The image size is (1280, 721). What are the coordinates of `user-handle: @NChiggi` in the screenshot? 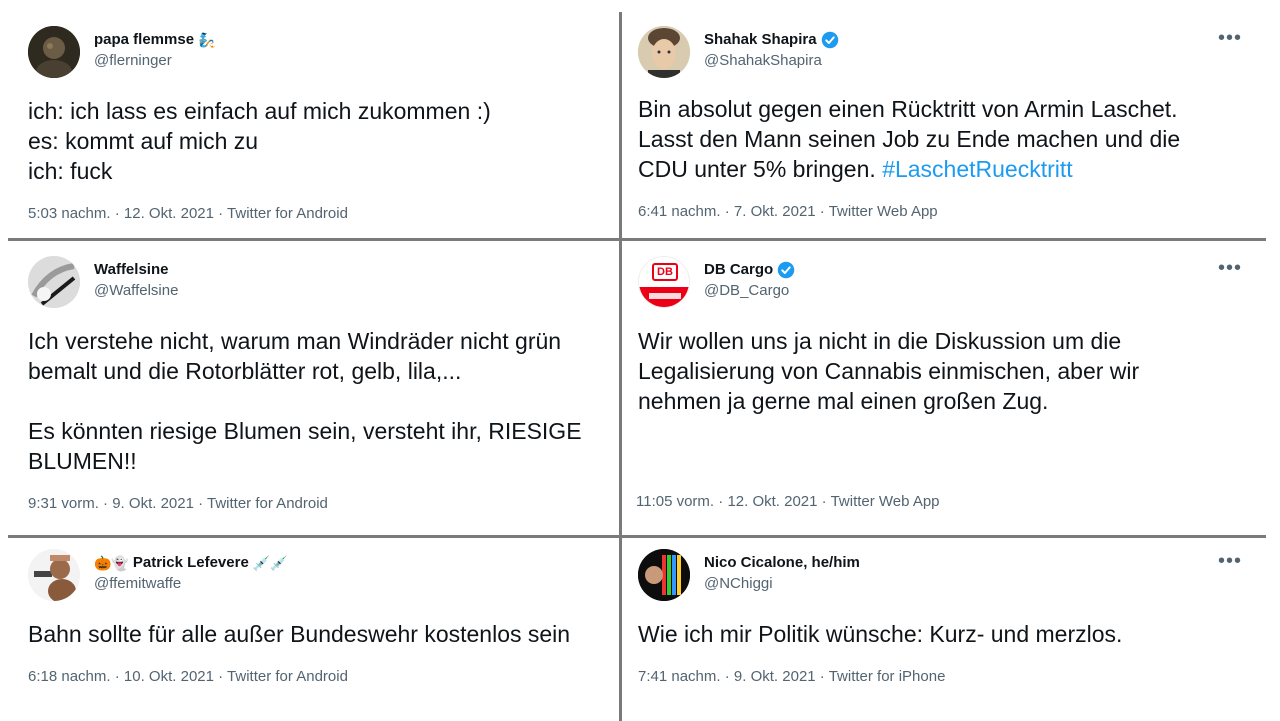 It's located at (782, 584).